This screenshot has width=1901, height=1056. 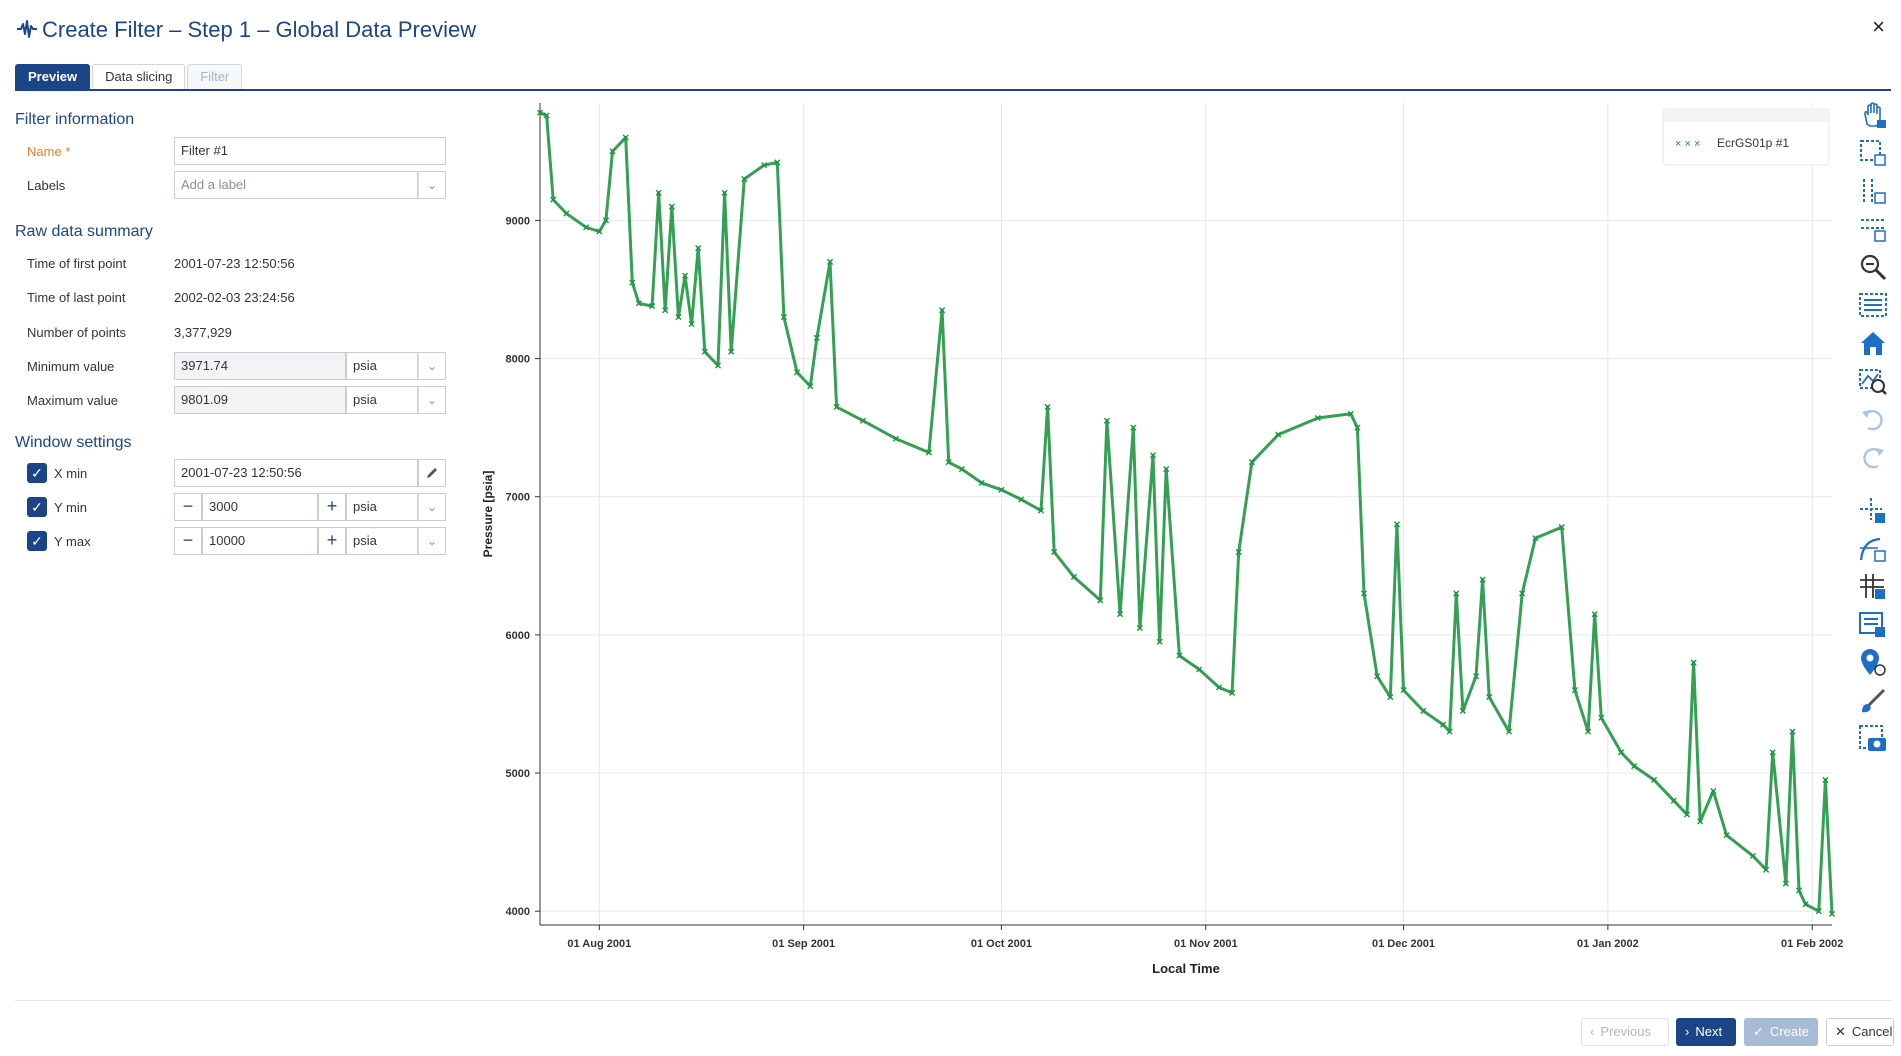 I want to click on ymax-unit-dropdown-button: ⌄, so click(x=432, y=541).